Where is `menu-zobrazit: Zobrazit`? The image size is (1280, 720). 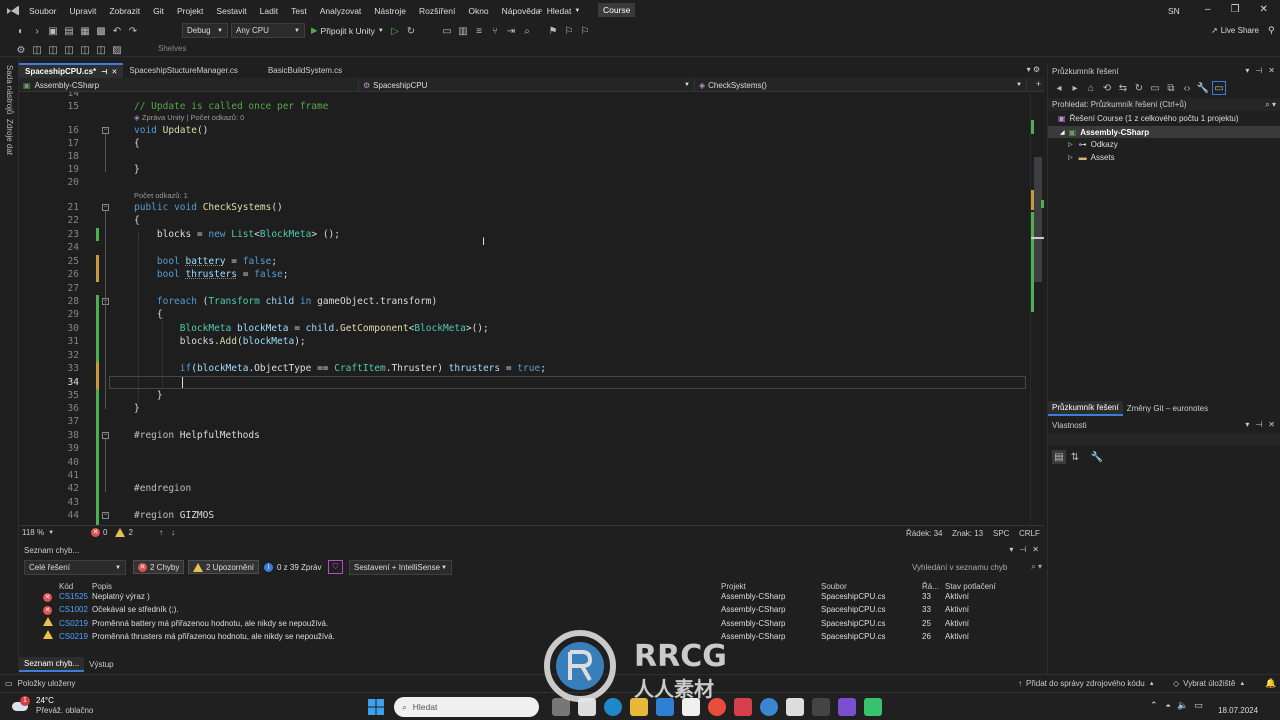 menu-zobrazit: Zobrazit is located at coordinates (124, 11).